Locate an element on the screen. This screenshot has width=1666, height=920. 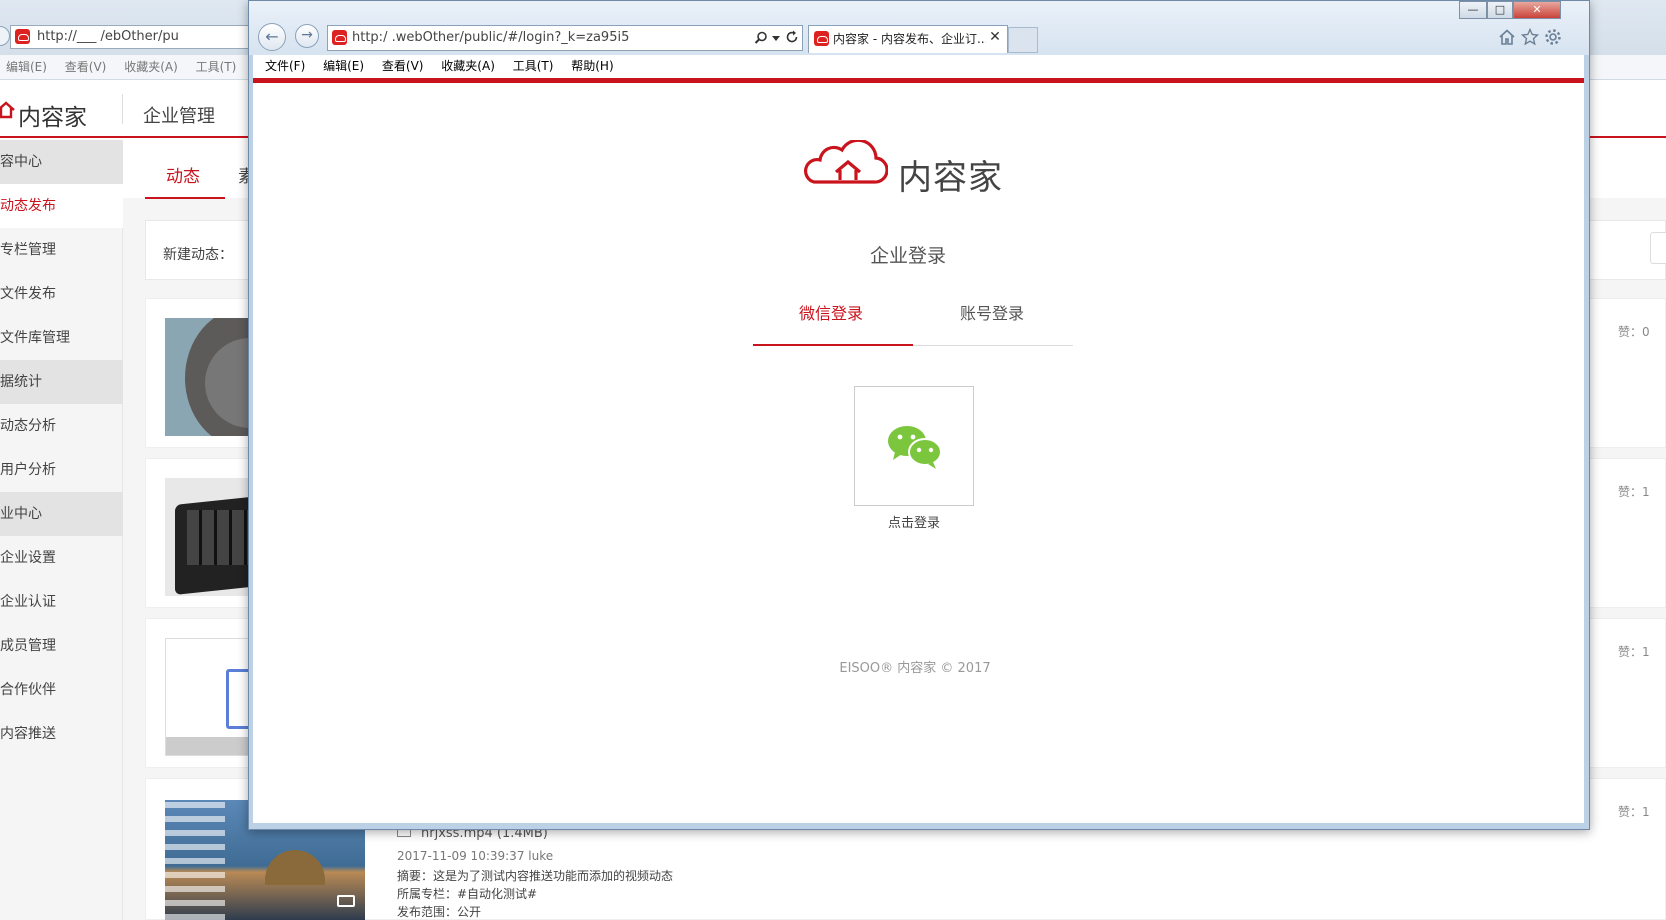
new-tab-button is located at coordinates (1023, 40).